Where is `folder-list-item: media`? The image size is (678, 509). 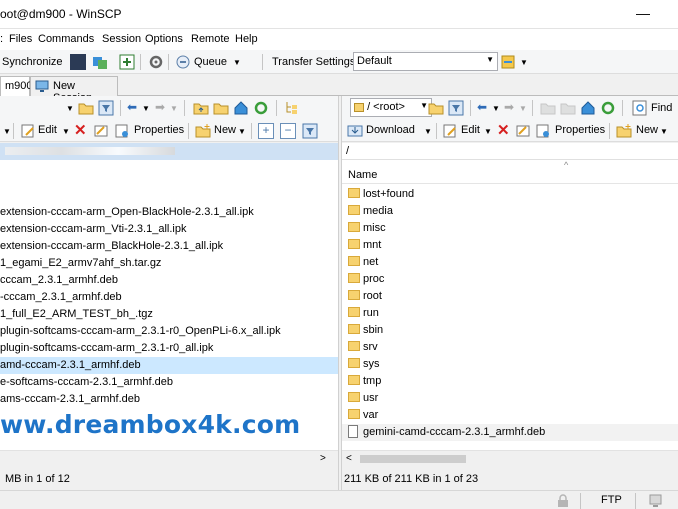 folder-list-item: media is located at coordinates (510, 211).